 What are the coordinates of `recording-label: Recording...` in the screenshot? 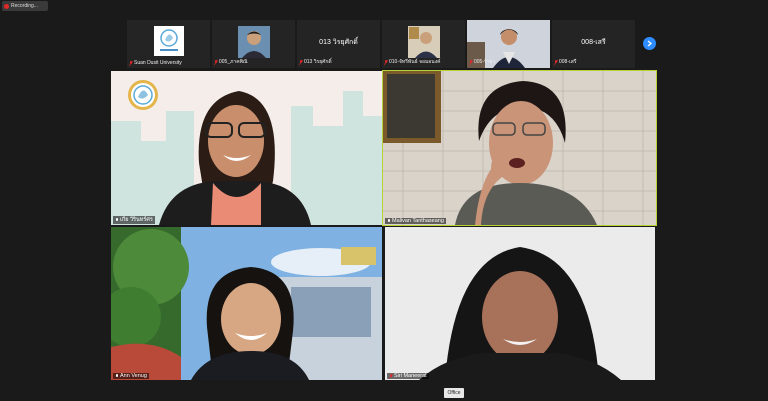 It's located at (24, 6).